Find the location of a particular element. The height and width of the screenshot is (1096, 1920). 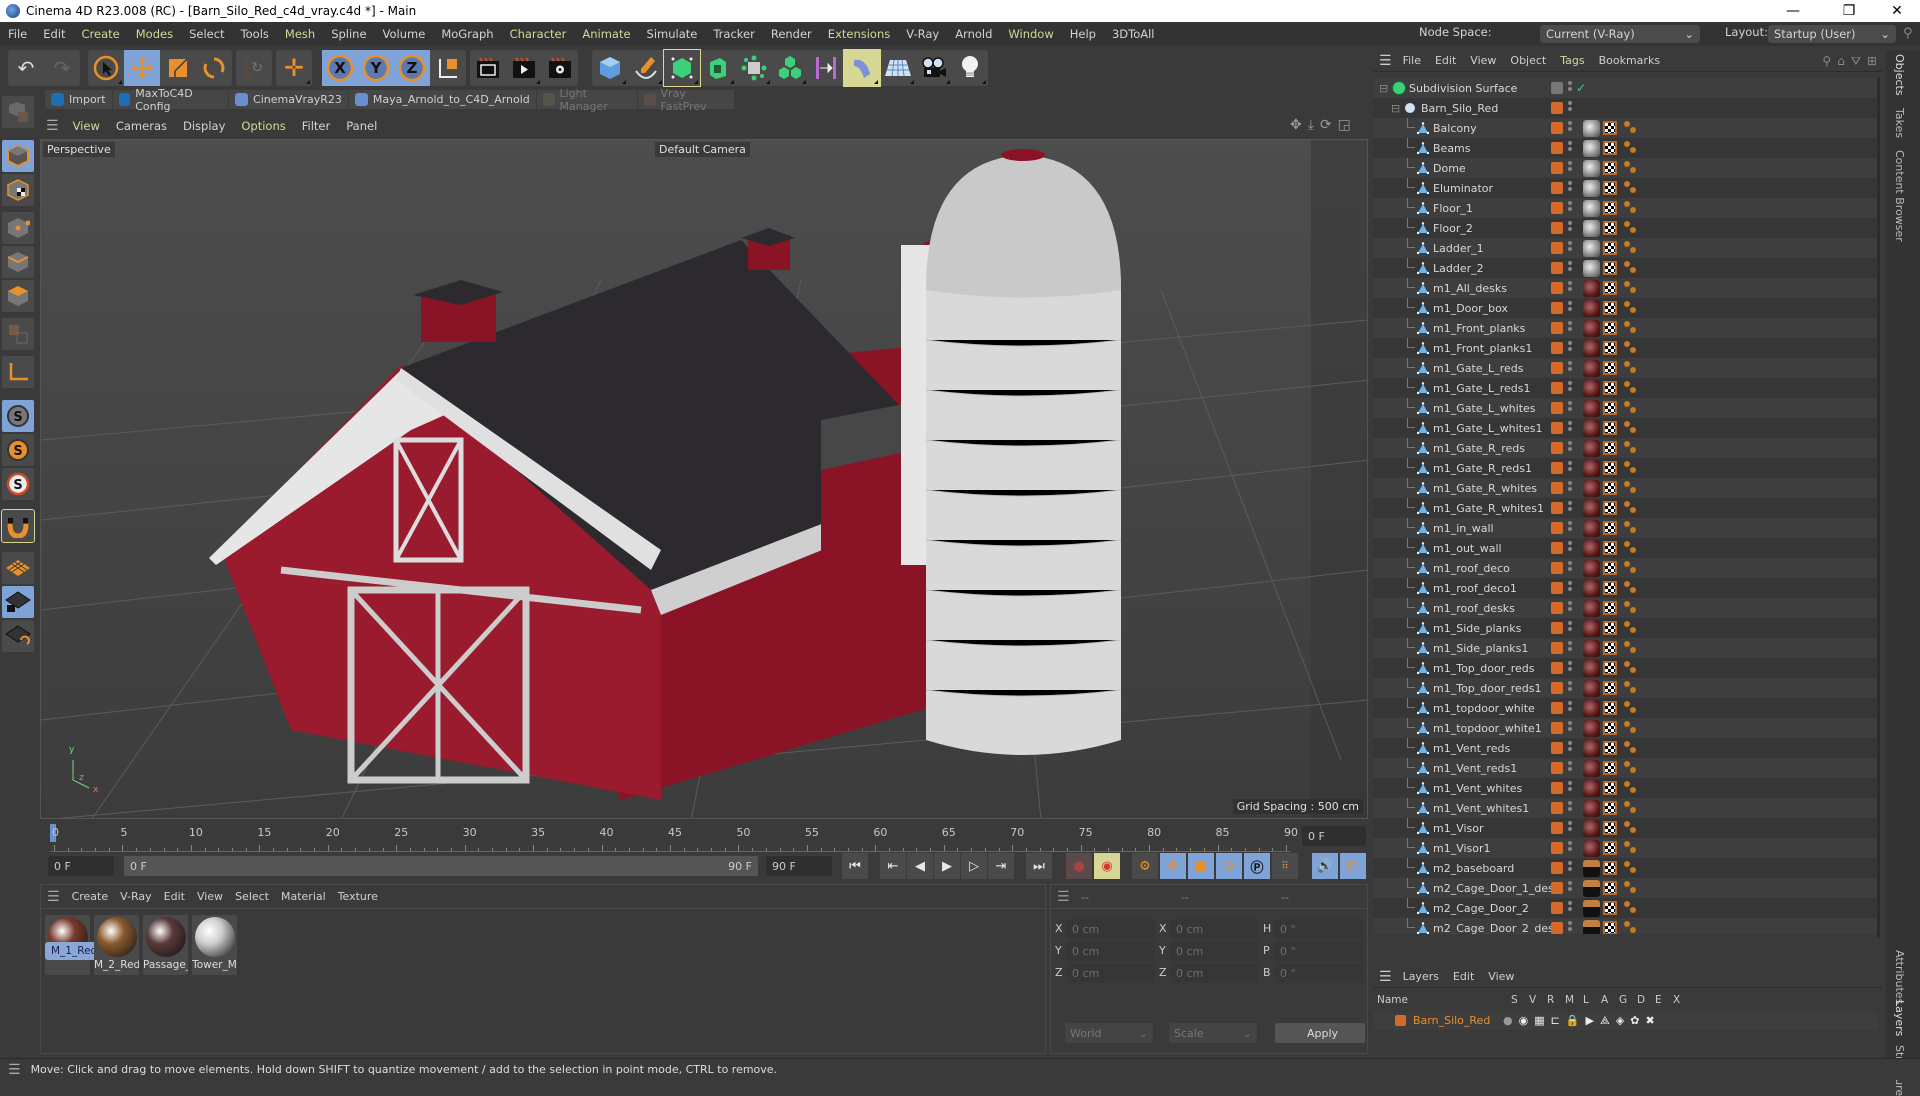

manager-icon: ⊏ is located at coordinates (1555, 1021).